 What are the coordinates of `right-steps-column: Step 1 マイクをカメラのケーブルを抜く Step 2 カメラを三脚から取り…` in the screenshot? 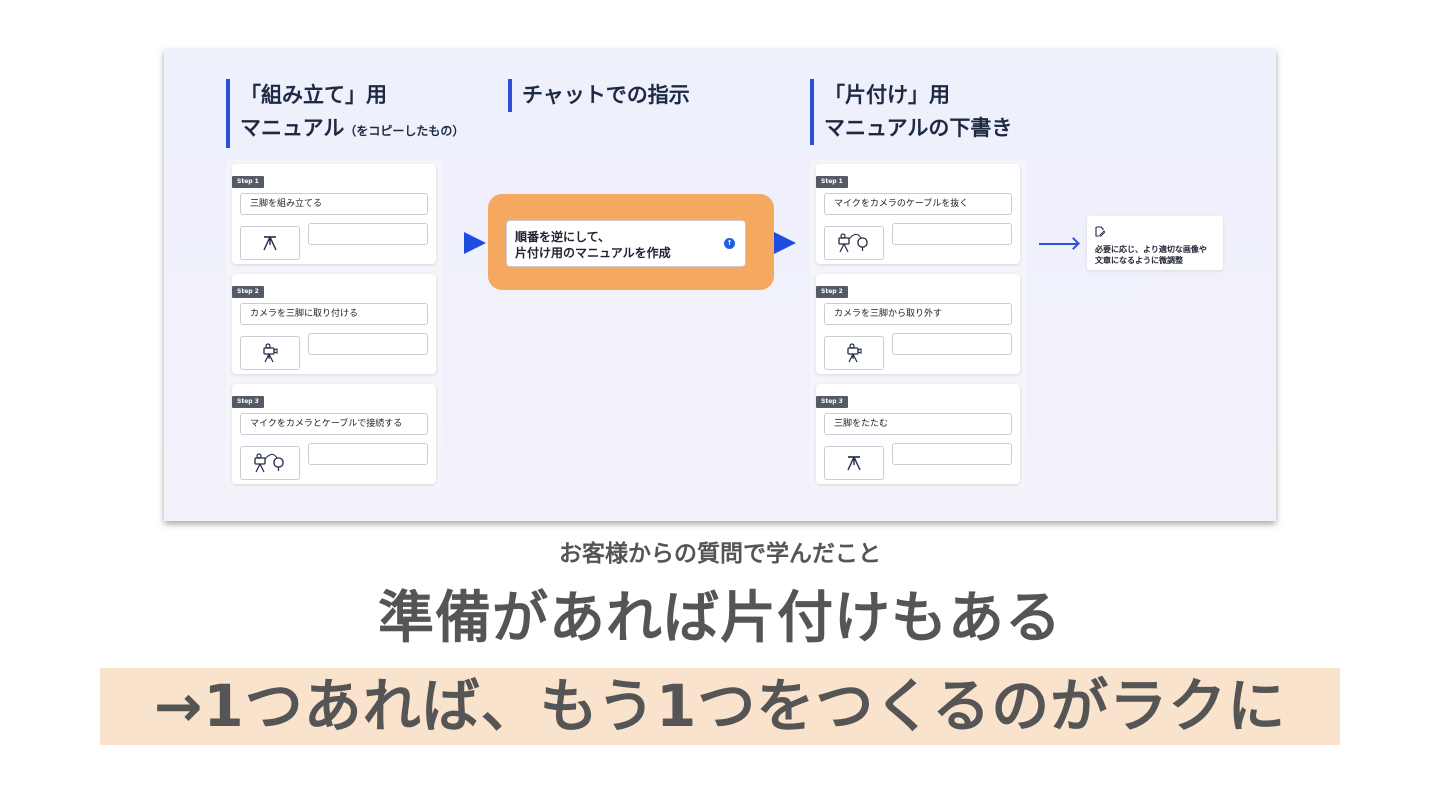 It's located at (918, 324).